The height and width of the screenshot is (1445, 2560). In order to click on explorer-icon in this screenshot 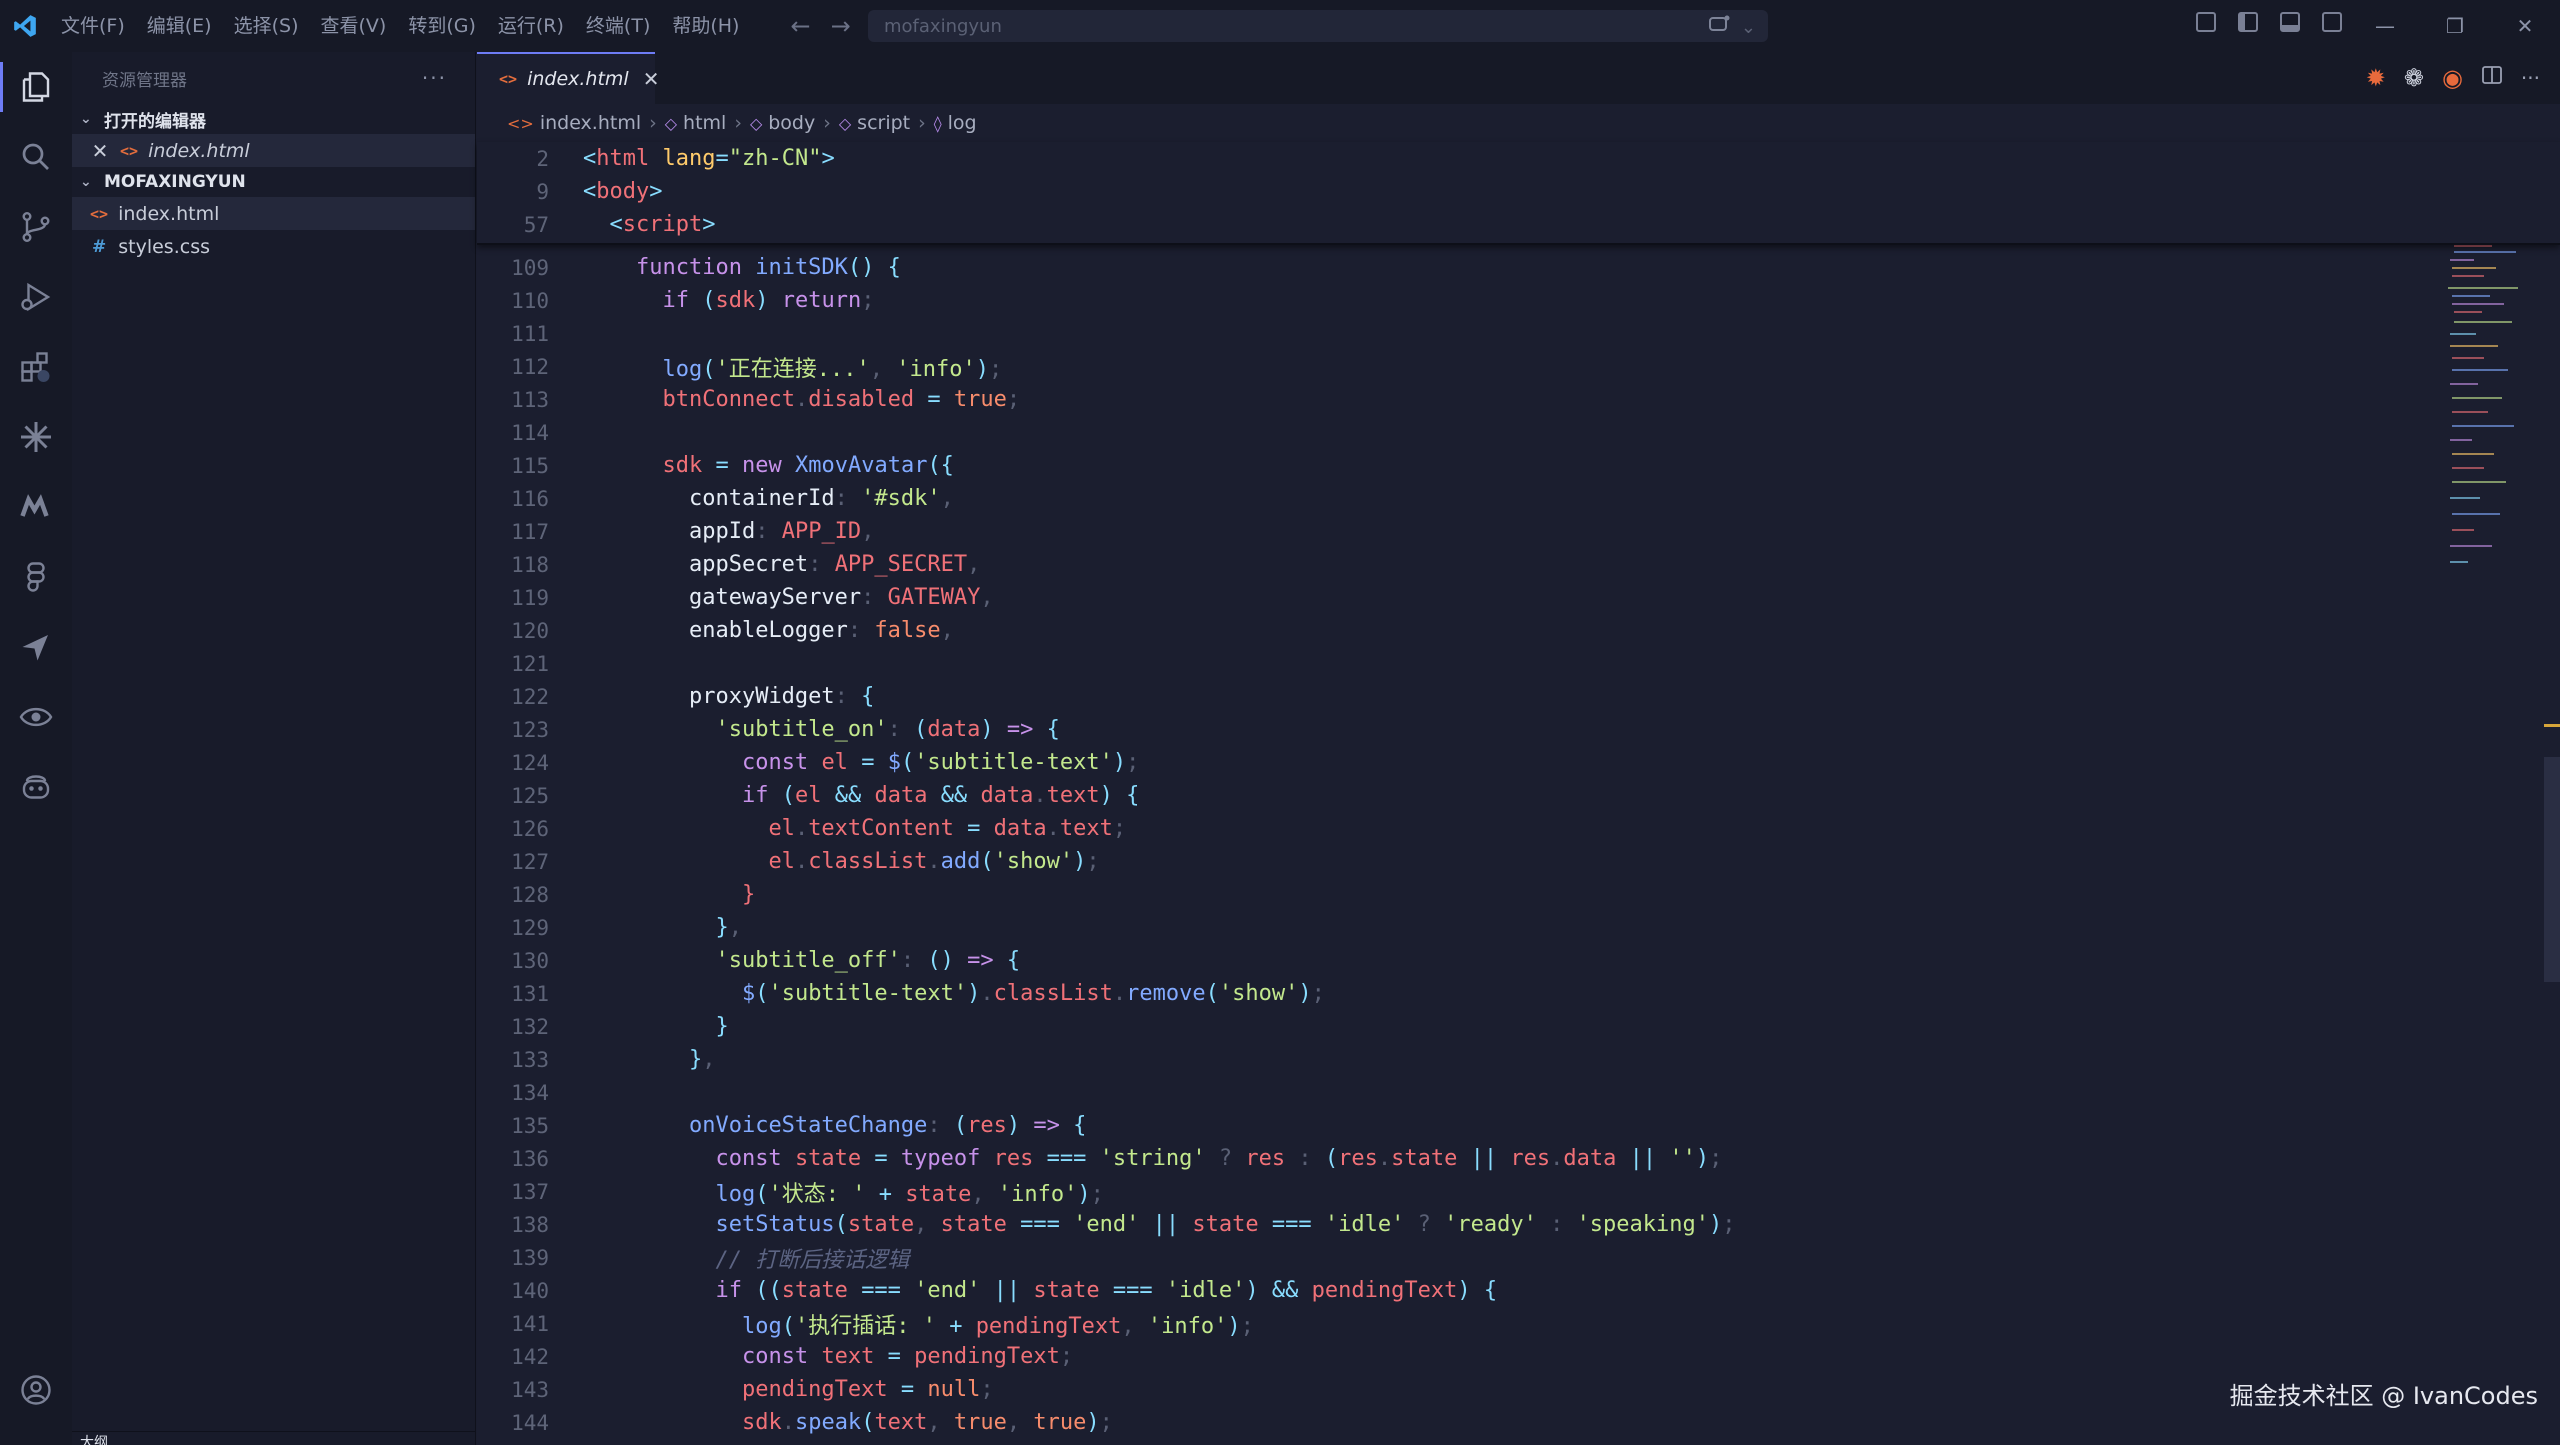, I will do `click(36, 87)`.